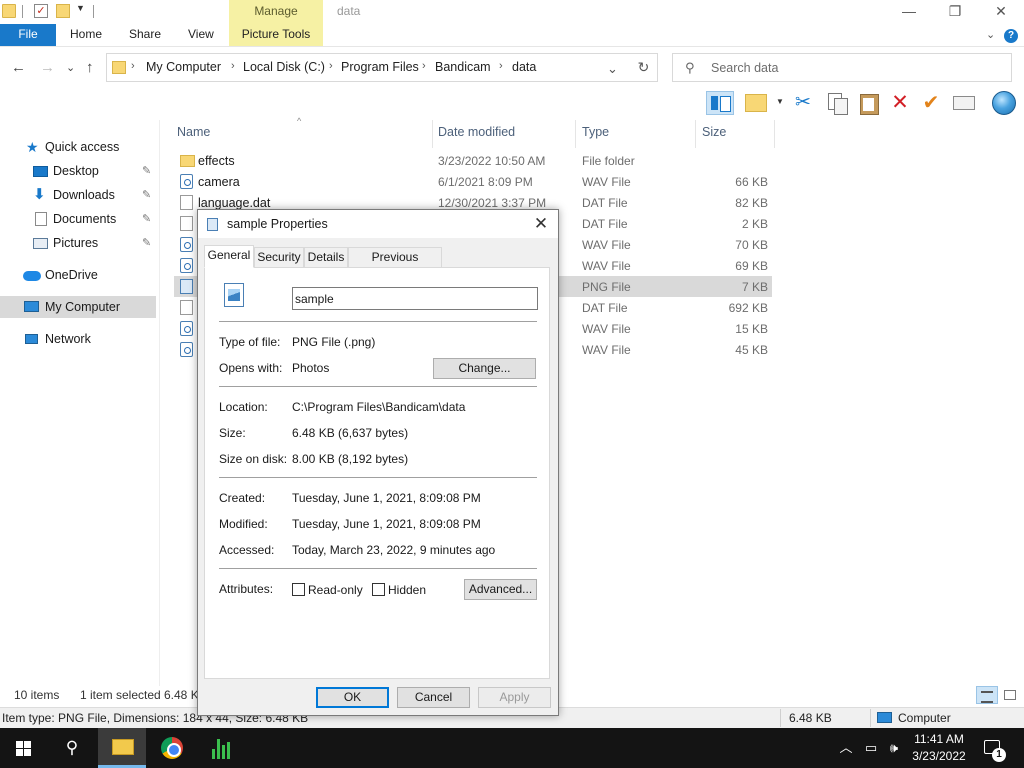 This screenshot has height=768, width=1024. Describe the element at coordinates (541, 224) in the screenshot. I see `dialog-close-button: ✕` at that location.